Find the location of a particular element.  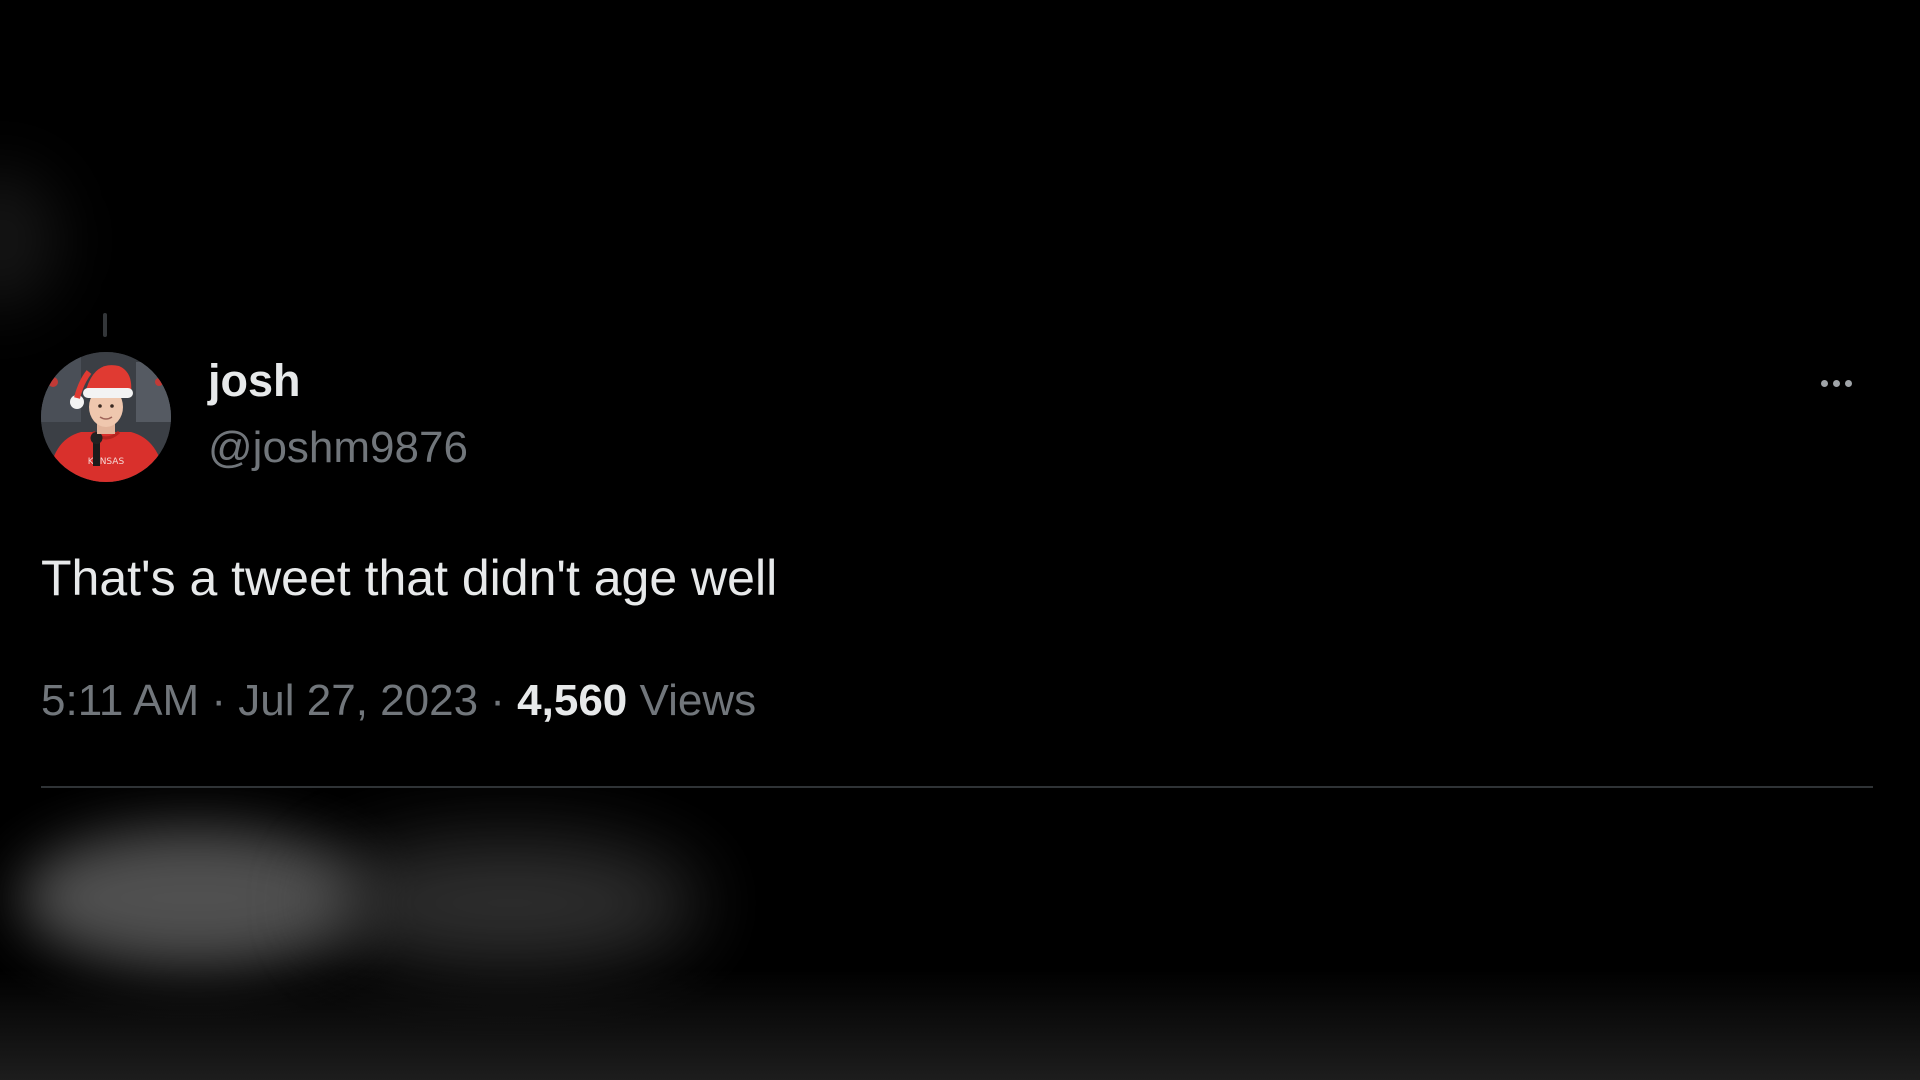

more-options-icon is located at coordinates (1836, 383).